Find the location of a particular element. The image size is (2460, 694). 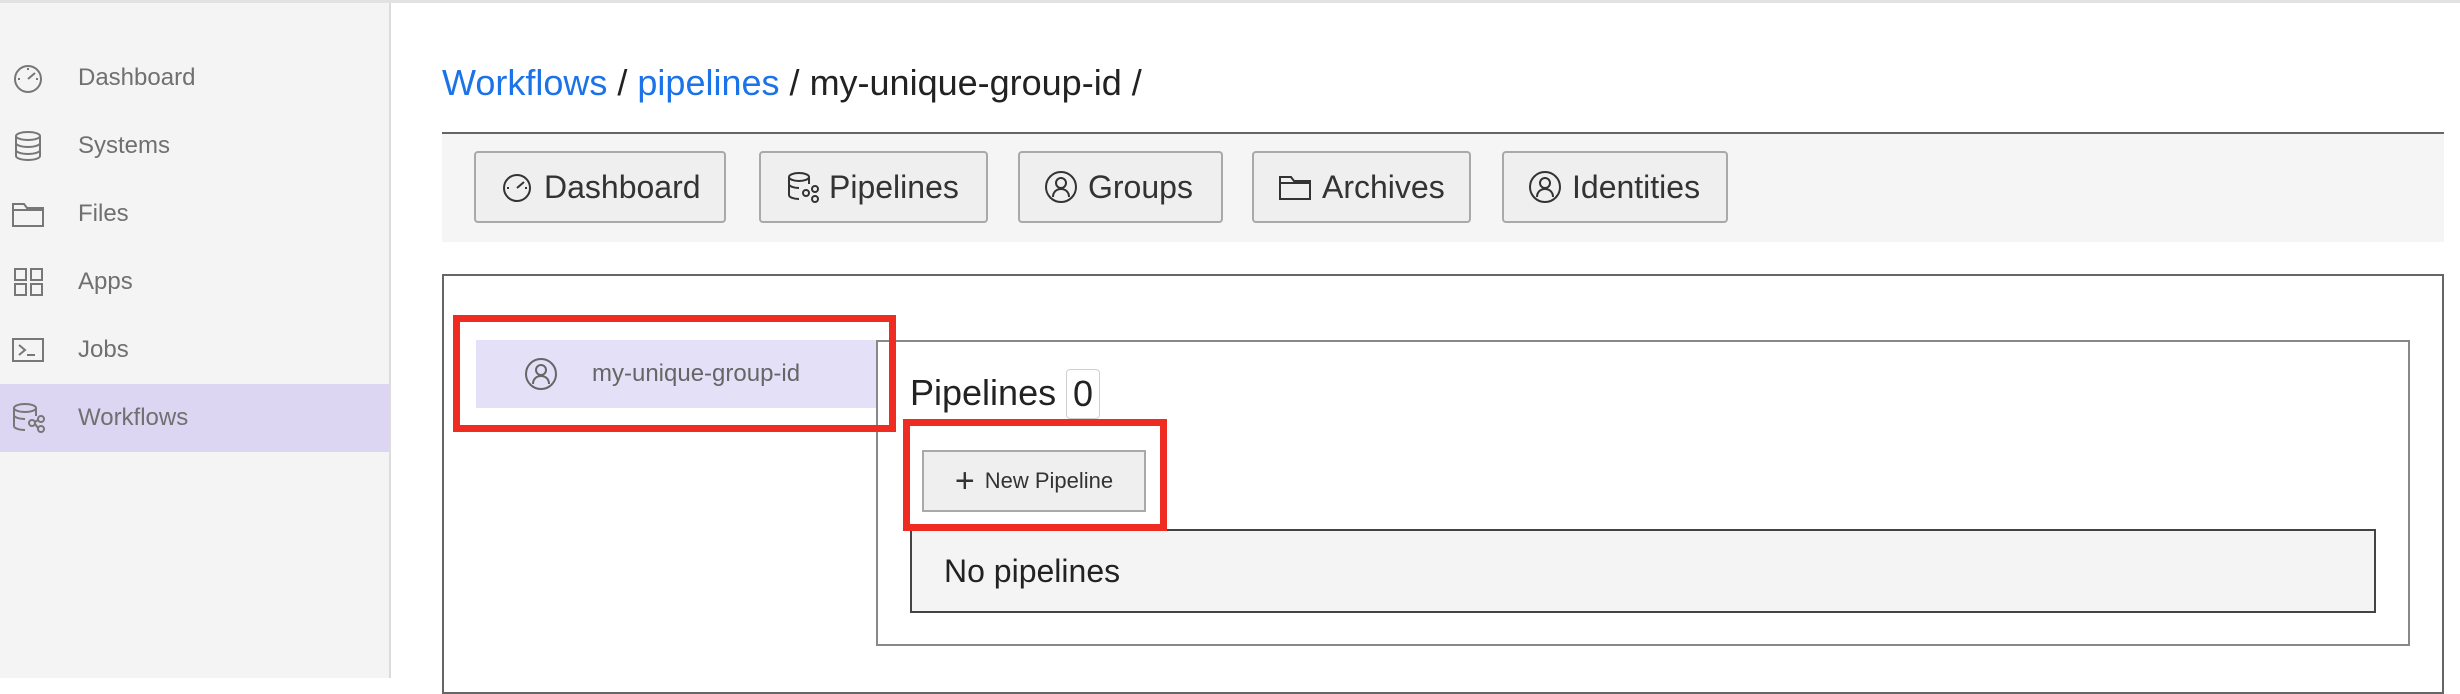

empty-message: No pipelines is located at coordinates (1032, 570).